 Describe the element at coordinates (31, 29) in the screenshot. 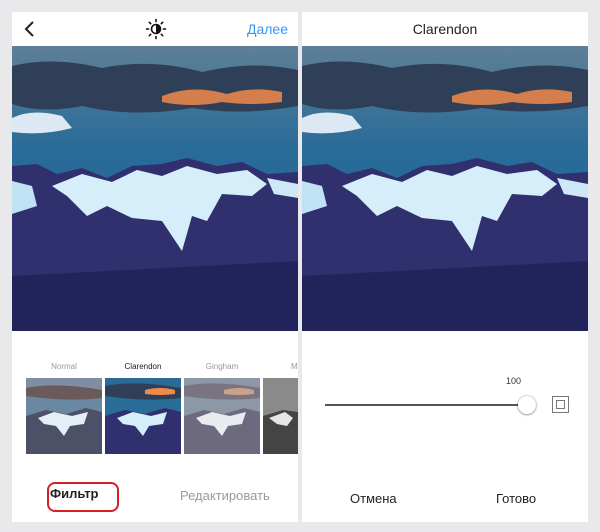

I see `chevron-left-icon` at that location.